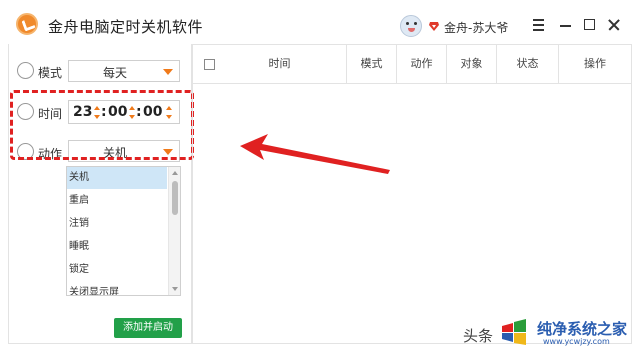 The width and height of the screenshot is (640, 354). Describe the element at coordinates (320, 22) in the screenshot. I see `title-bar: 金舟电脑定时关机软件 金舟-苏大爷` at that location.